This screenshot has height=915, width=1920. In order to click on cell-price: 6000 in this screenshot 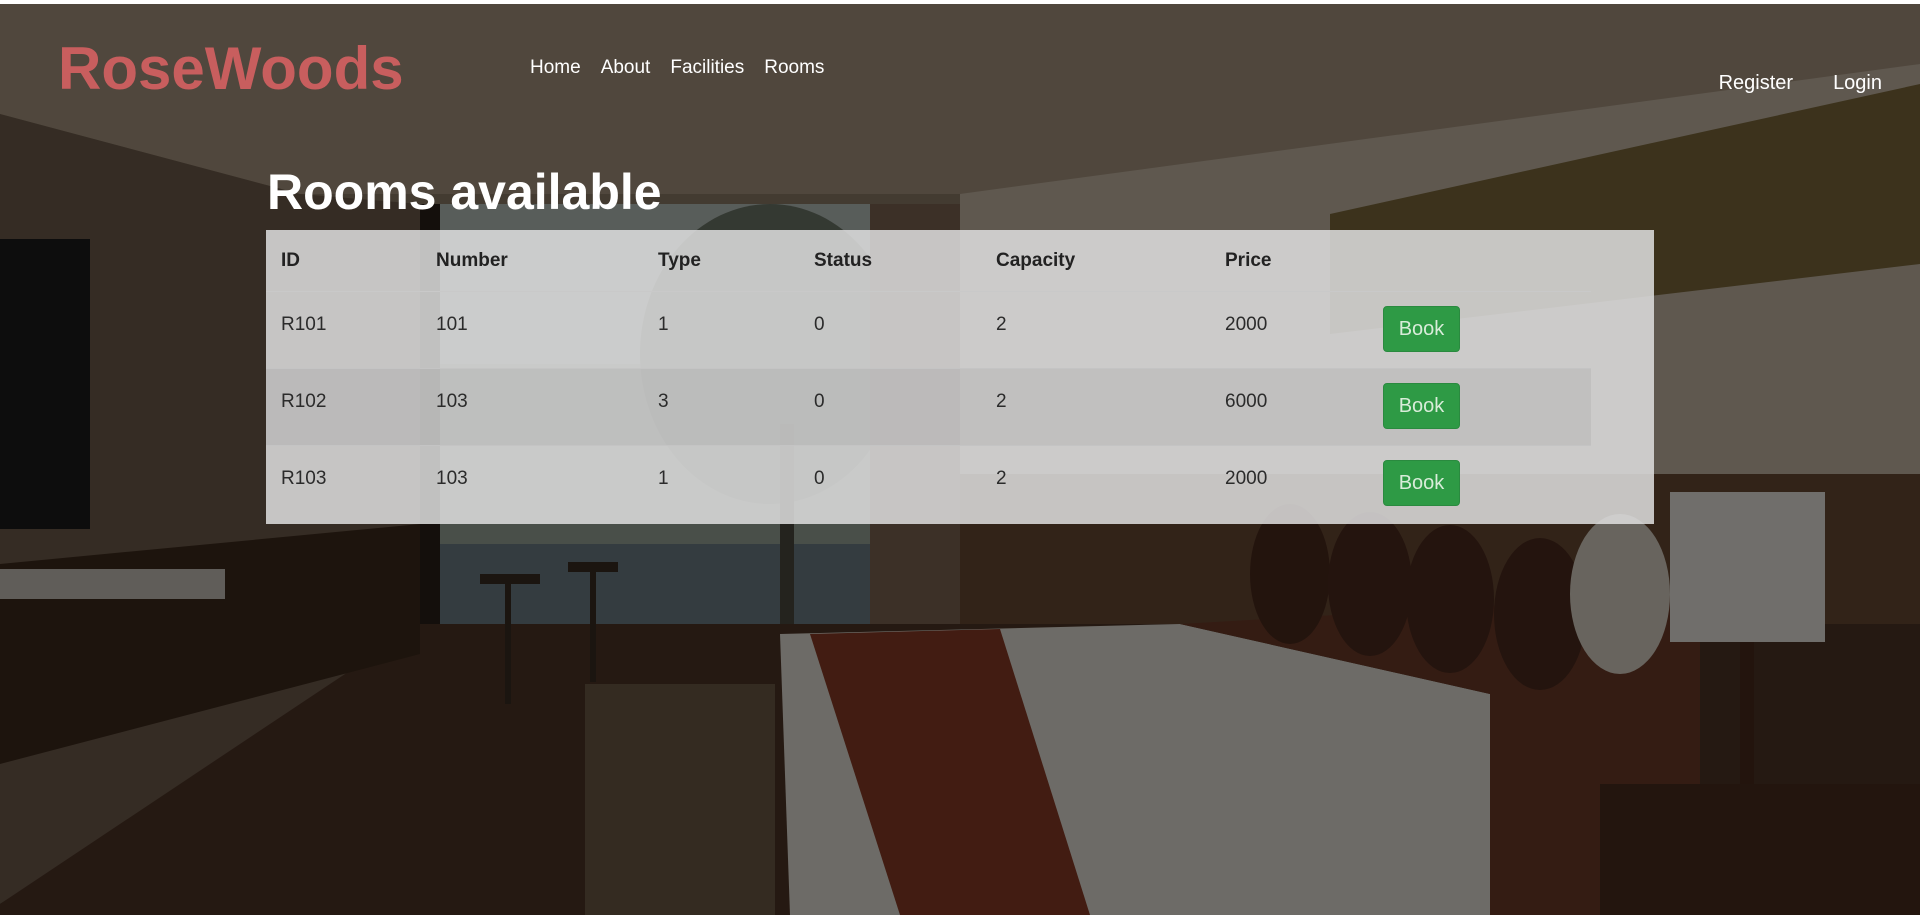, I will do `click(1289, 407)`.